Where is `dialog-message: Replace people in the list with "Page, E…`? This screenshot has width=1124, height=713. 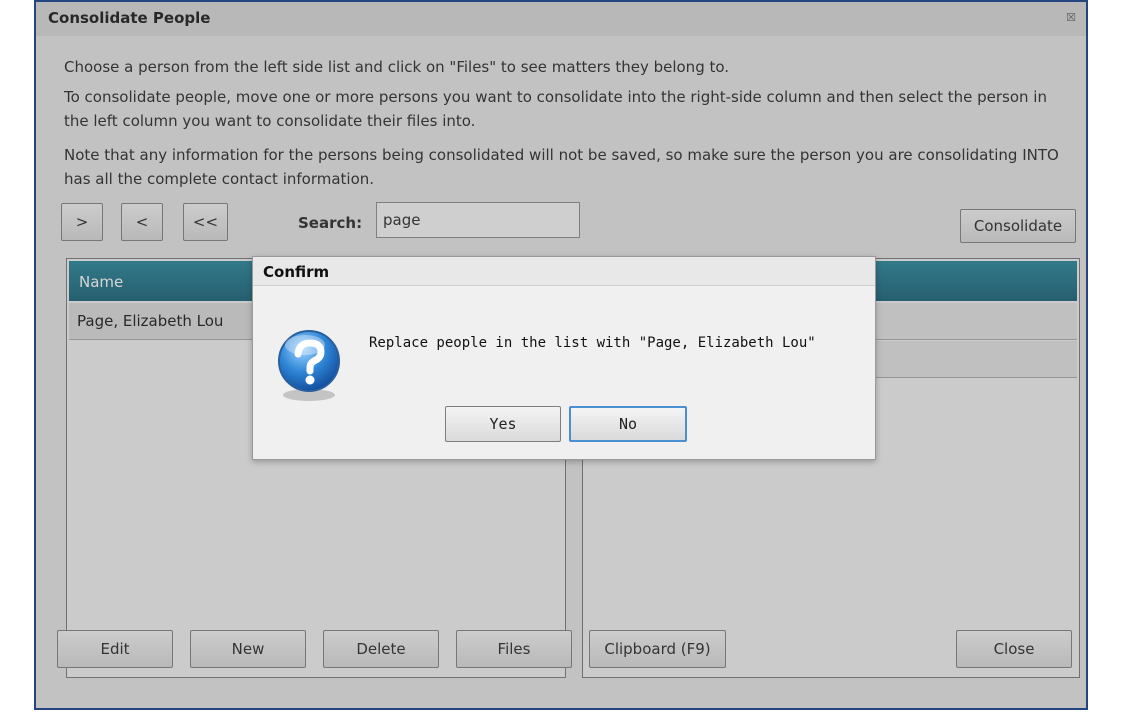
dialog-message: Replace people in the list with "Page, E… is located at coordinates (592, 343).